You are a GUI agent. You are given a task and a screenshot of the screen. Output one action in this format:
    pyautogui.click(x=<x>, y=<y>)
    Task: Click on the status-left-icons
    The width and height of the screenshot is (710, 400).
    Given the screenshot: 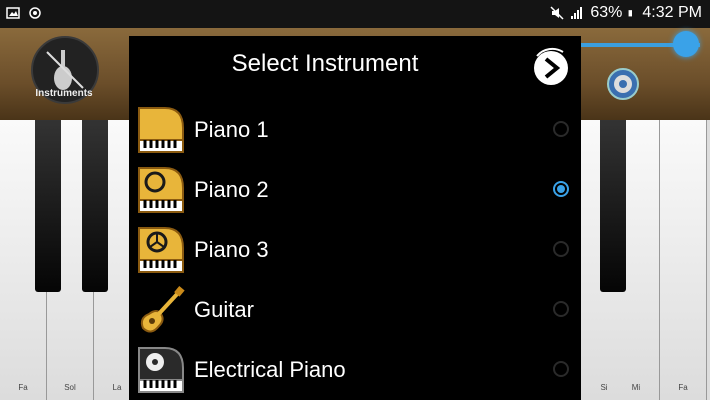 What is the action you would take?
    pyautogui.click(x=24, y=13)
    